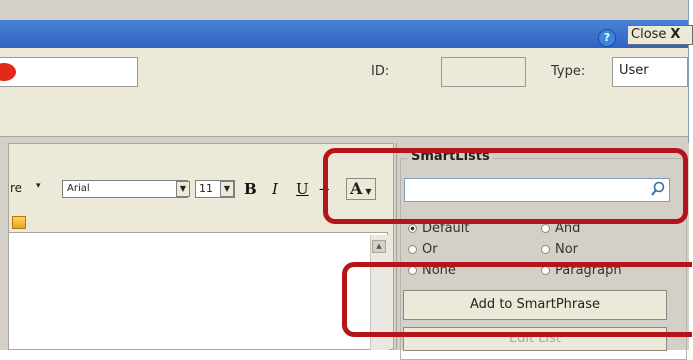 The image size is (693, 360). I want to click on id-field, so click(483, 72).